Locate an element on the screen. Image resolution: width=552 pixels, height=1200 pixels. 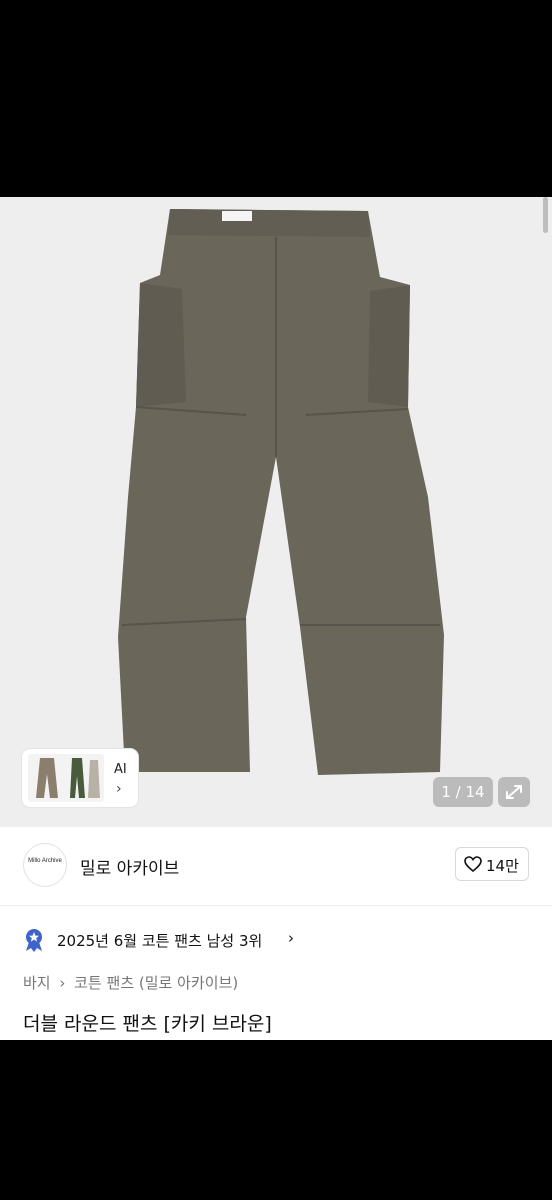
product-title: 더블 라운드 팬츠 [카키 브라운] is located at coordinates (147, 1024).